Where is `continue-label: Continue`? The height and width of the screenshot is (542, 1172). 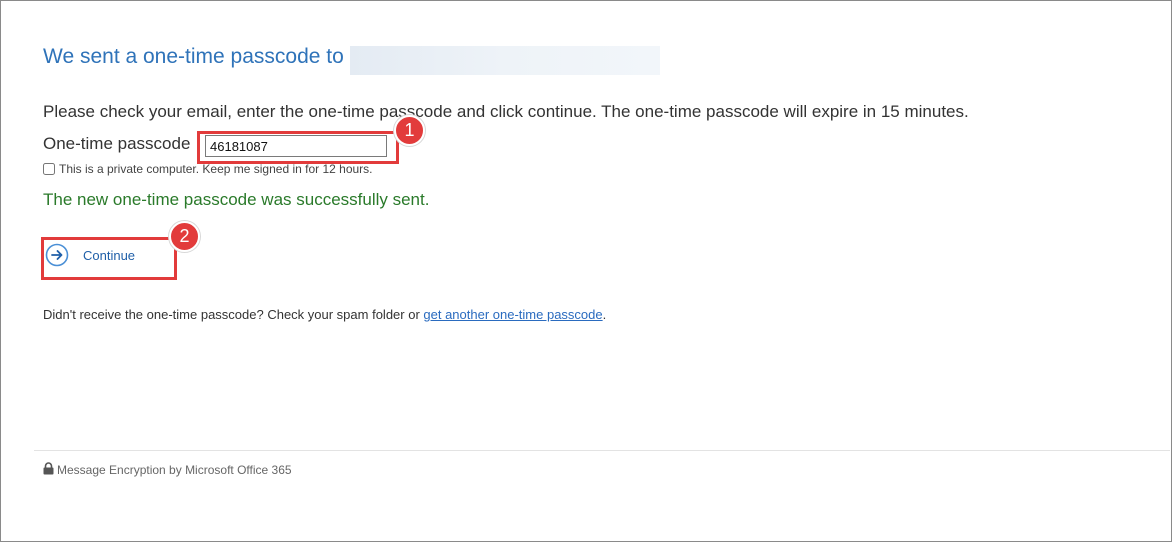
continue-label: Continue is located at coordinates (109, 255).